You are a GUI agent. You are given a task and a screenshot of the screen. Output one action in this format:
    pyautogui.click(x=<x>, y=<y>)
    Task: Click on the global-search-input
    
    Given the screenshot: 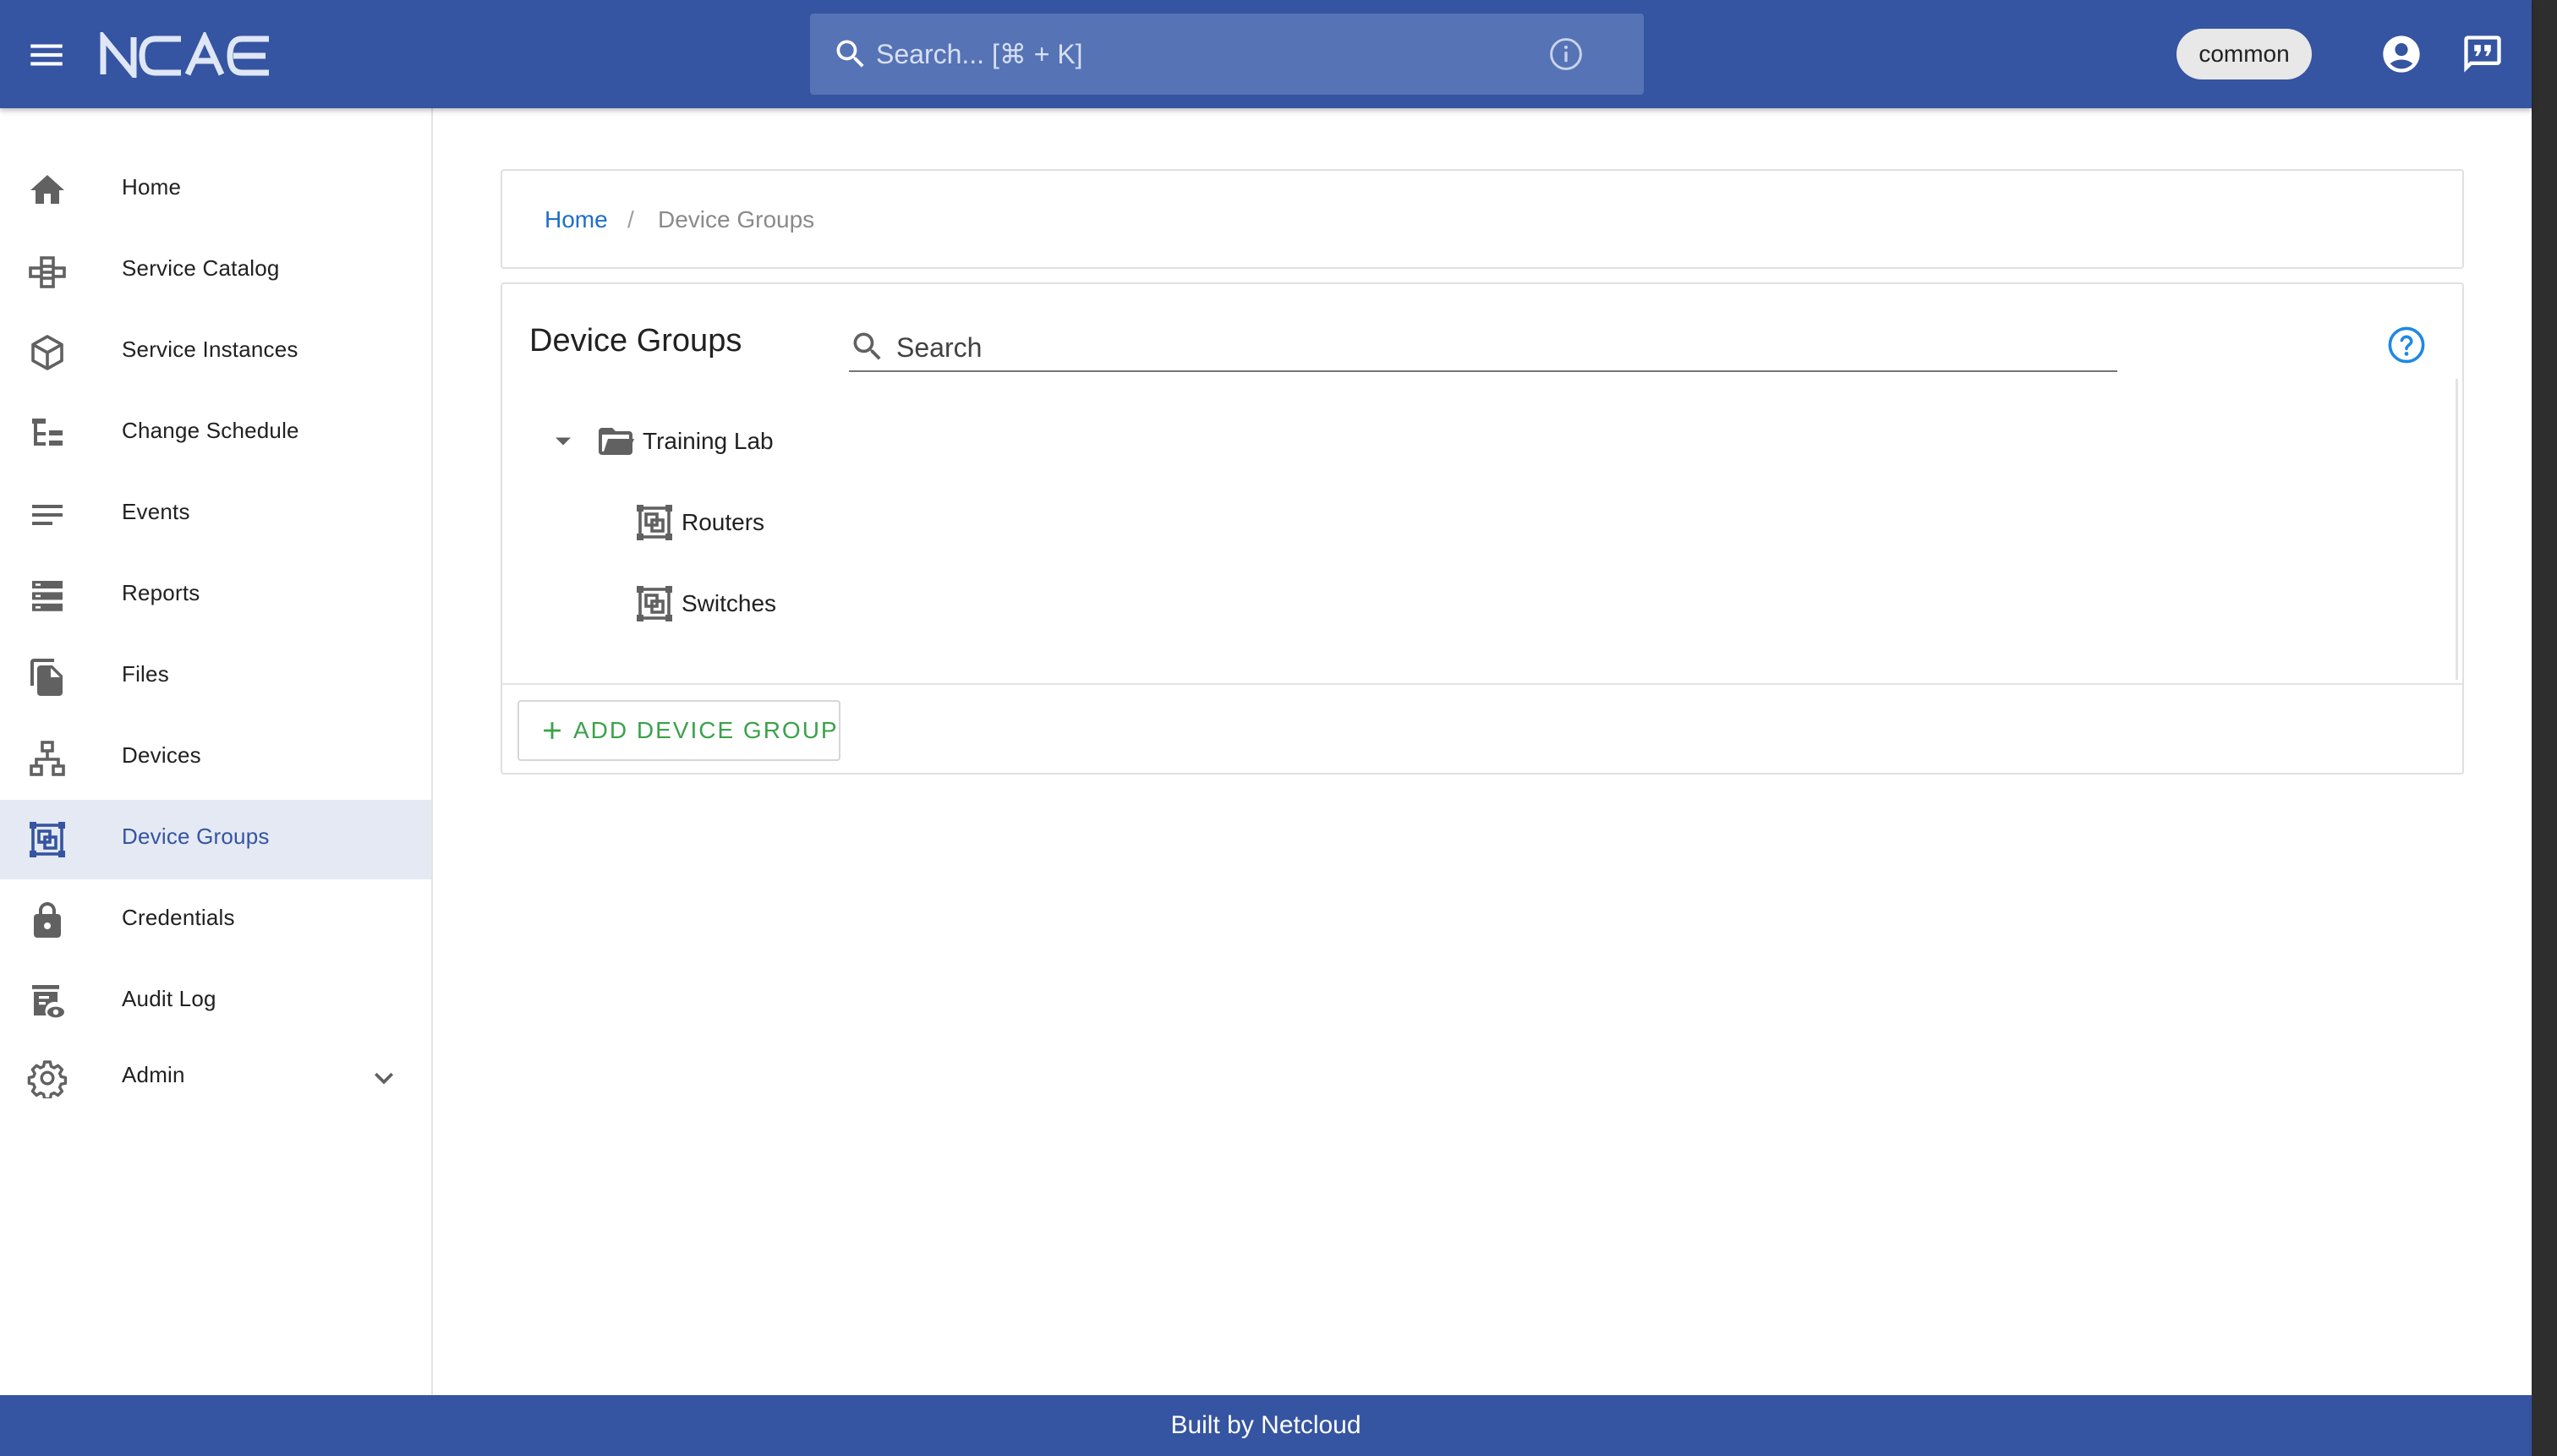 What is the action you would take?
    pyautogui.click(x=1206, y=54)
    